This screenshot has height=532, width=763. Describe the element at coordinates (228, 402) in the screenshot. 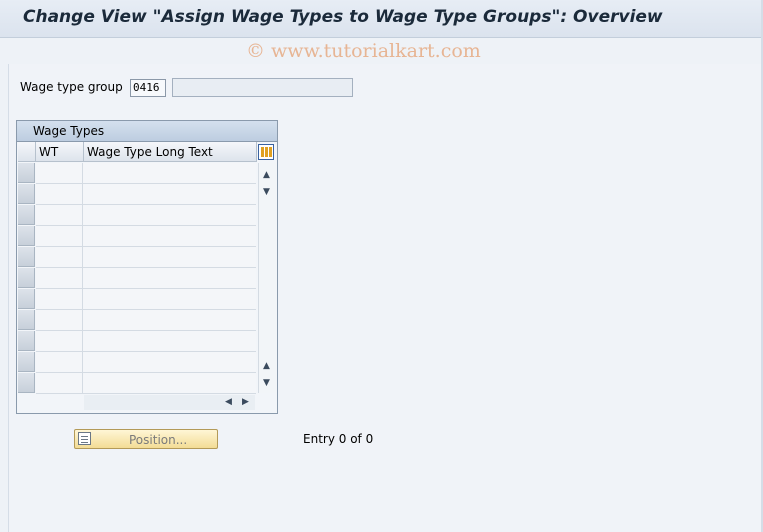

I see `scroll-left-icon: ◀` at that location.